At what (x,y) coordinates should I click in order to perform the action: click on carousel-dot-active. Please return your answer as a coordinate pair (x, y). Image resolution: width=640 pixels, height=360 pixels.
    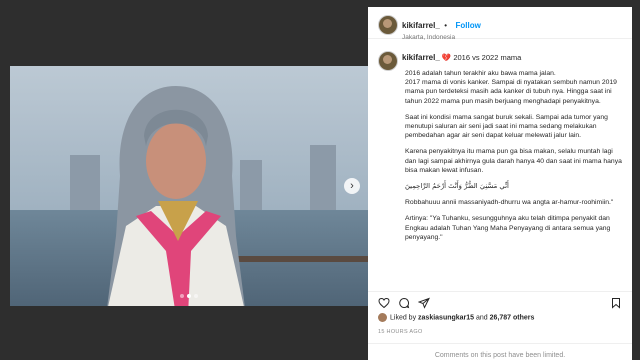
    Looking at the image, I should click on (189, 296).